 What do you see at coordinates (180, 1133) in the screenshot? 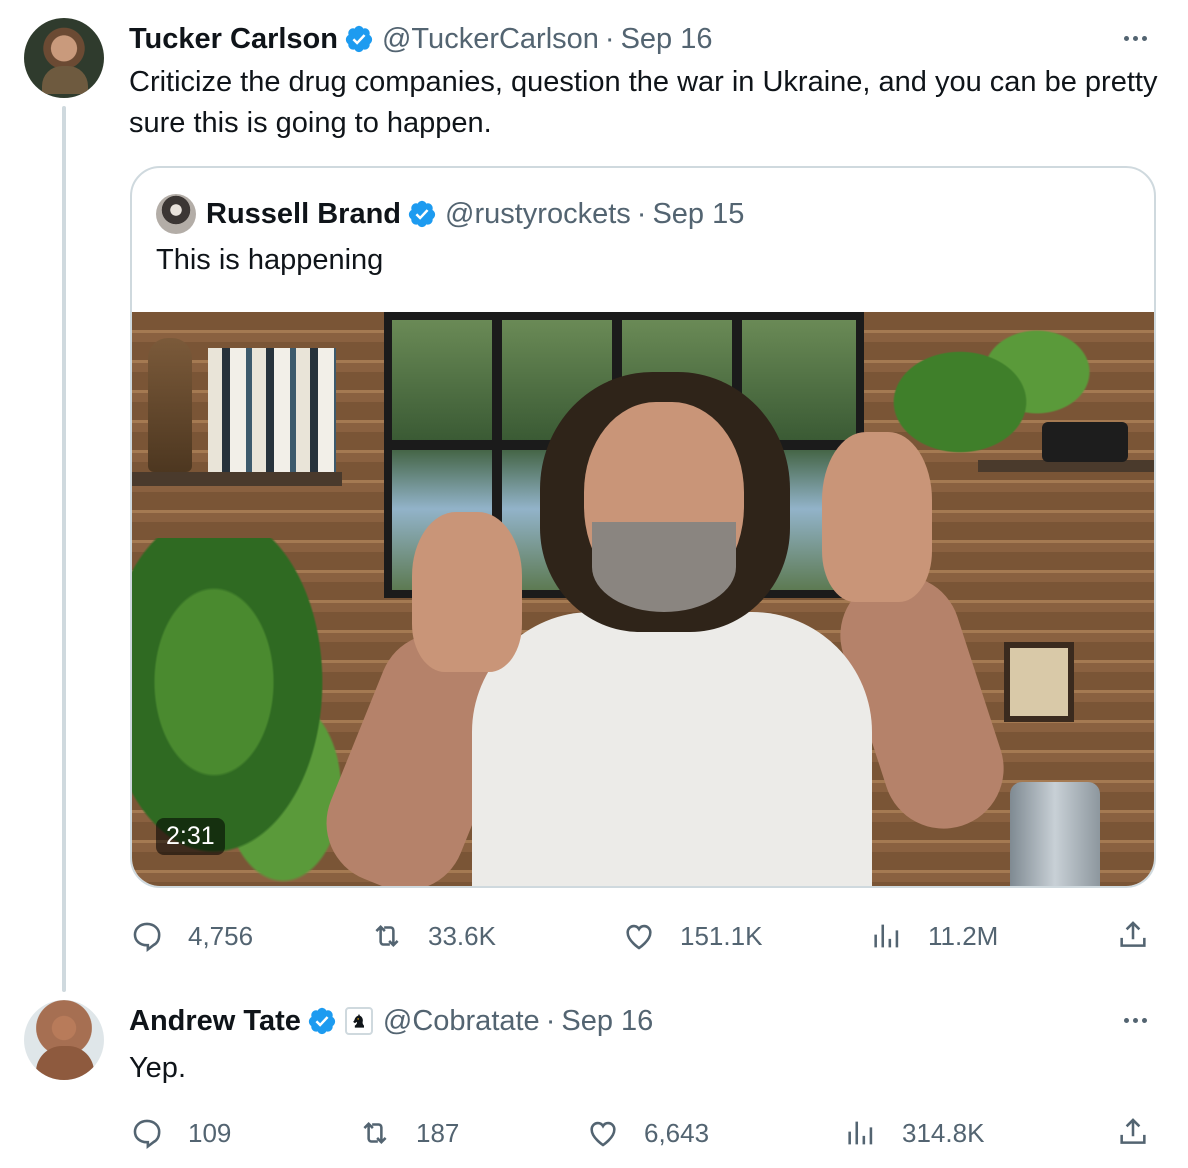
I see `reply-button: 109` at bounding box center [180, 1133].